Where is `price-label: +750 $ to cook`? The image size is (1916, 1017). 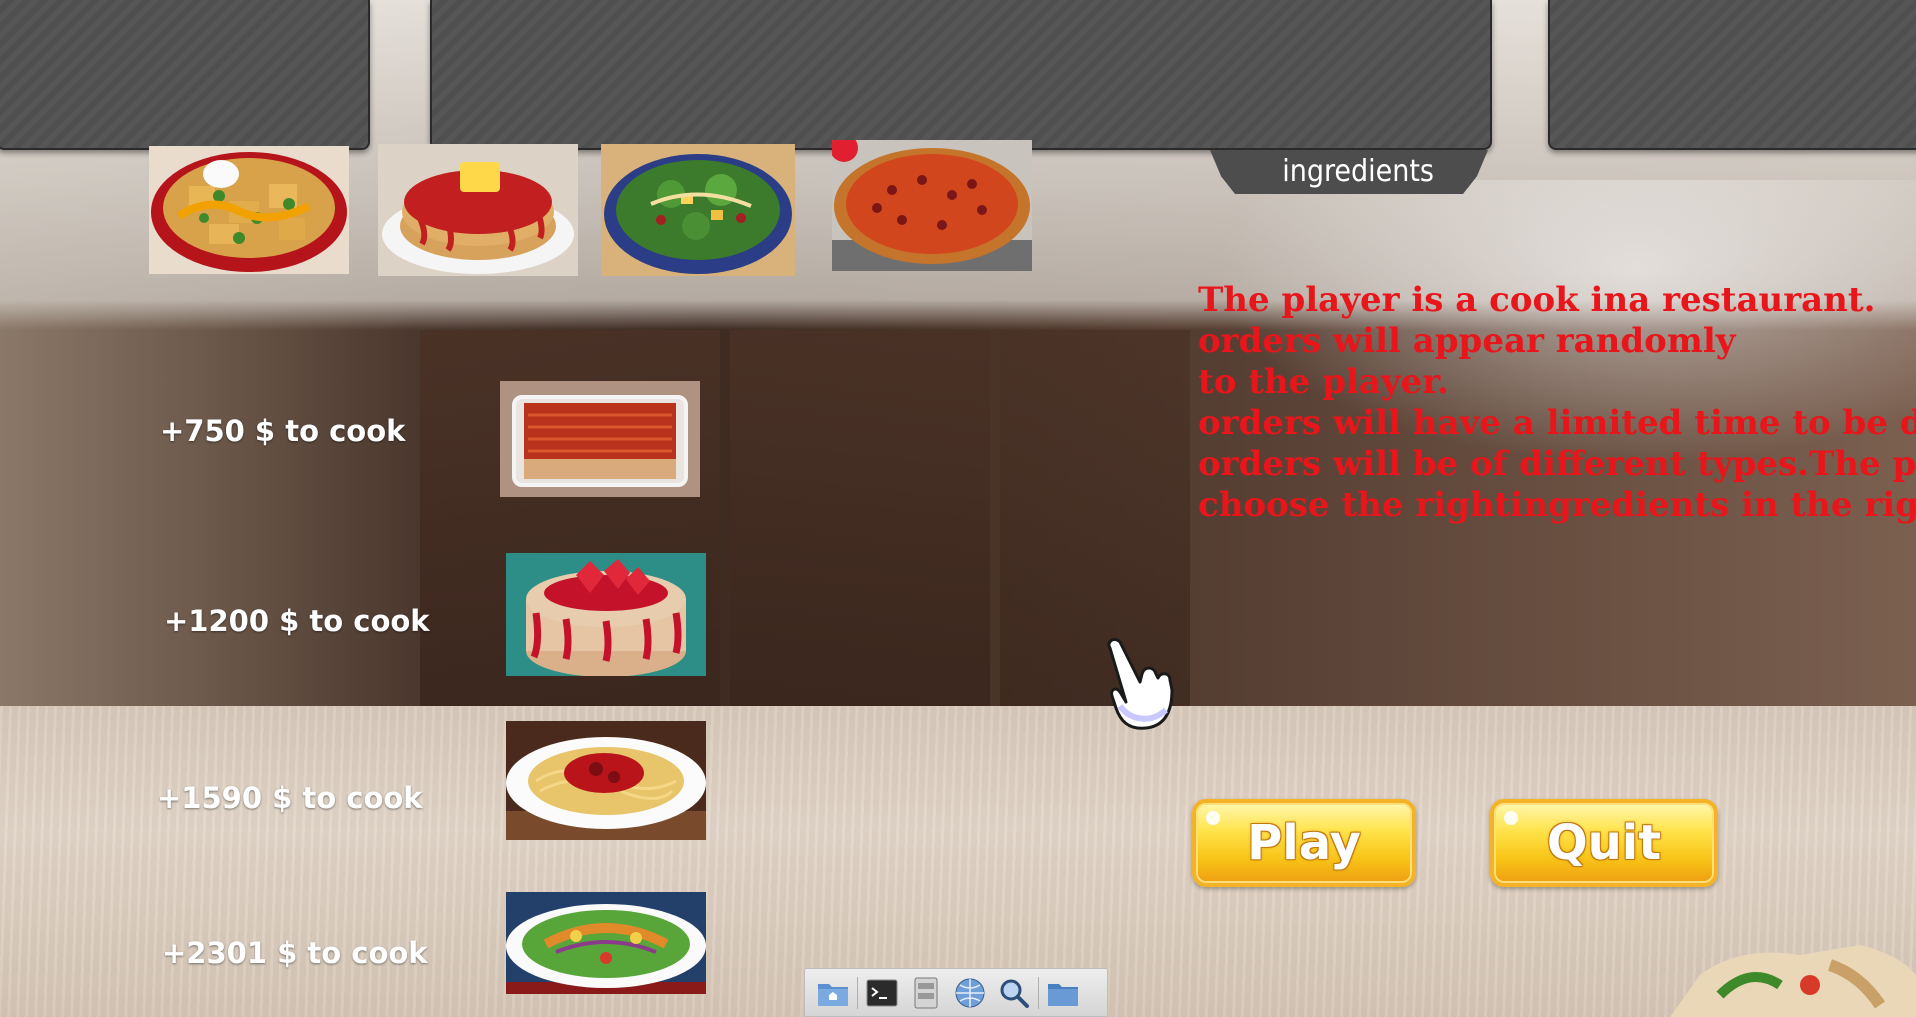
price-label: +750 $ to cook is located at coordinates (283, 431).